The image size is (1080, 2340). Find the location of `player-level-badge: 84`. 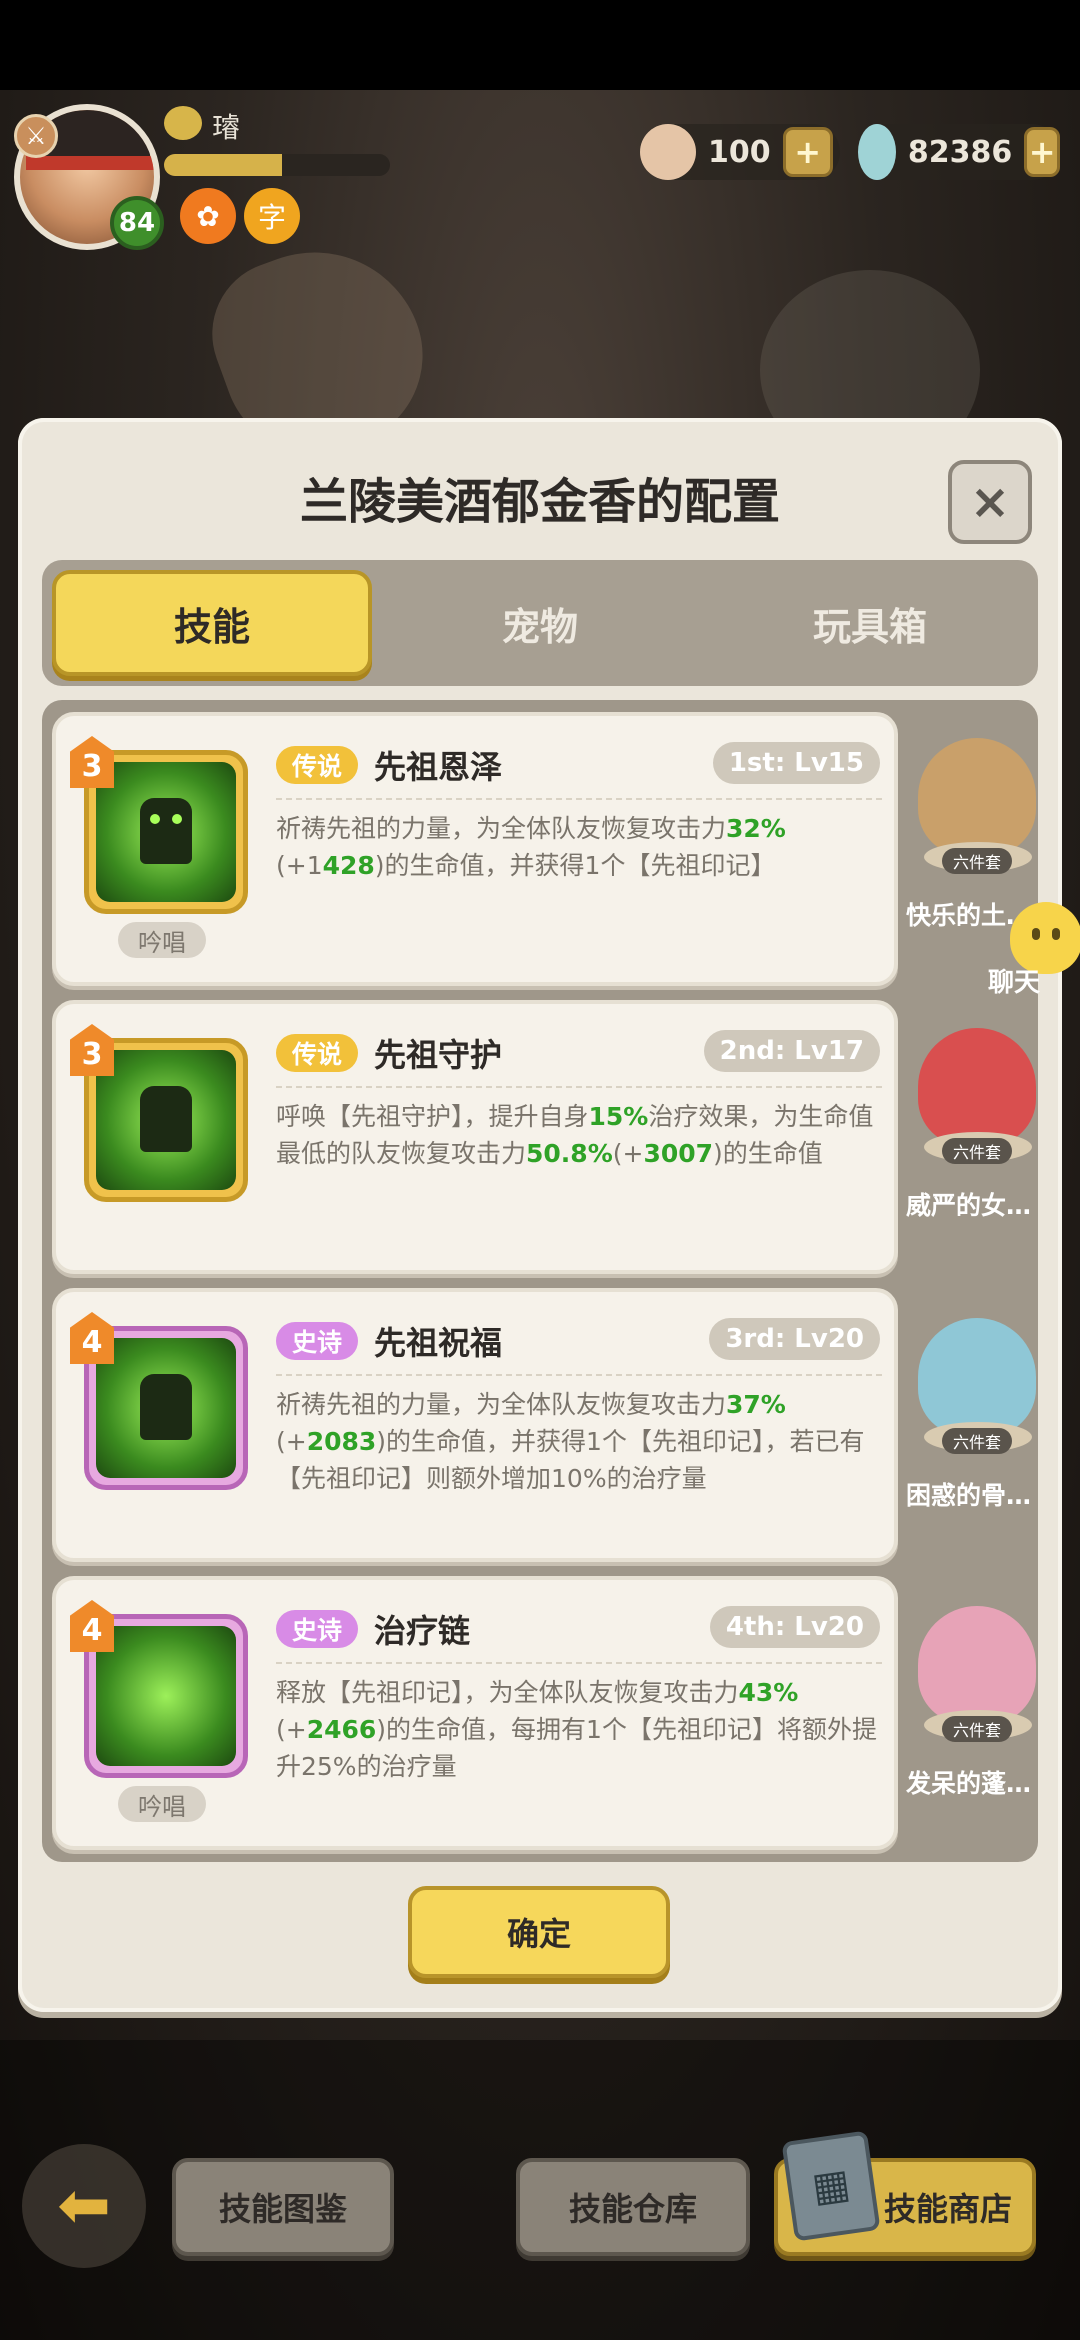

player-level-badge: 84 is located at coordinates (137, 223).